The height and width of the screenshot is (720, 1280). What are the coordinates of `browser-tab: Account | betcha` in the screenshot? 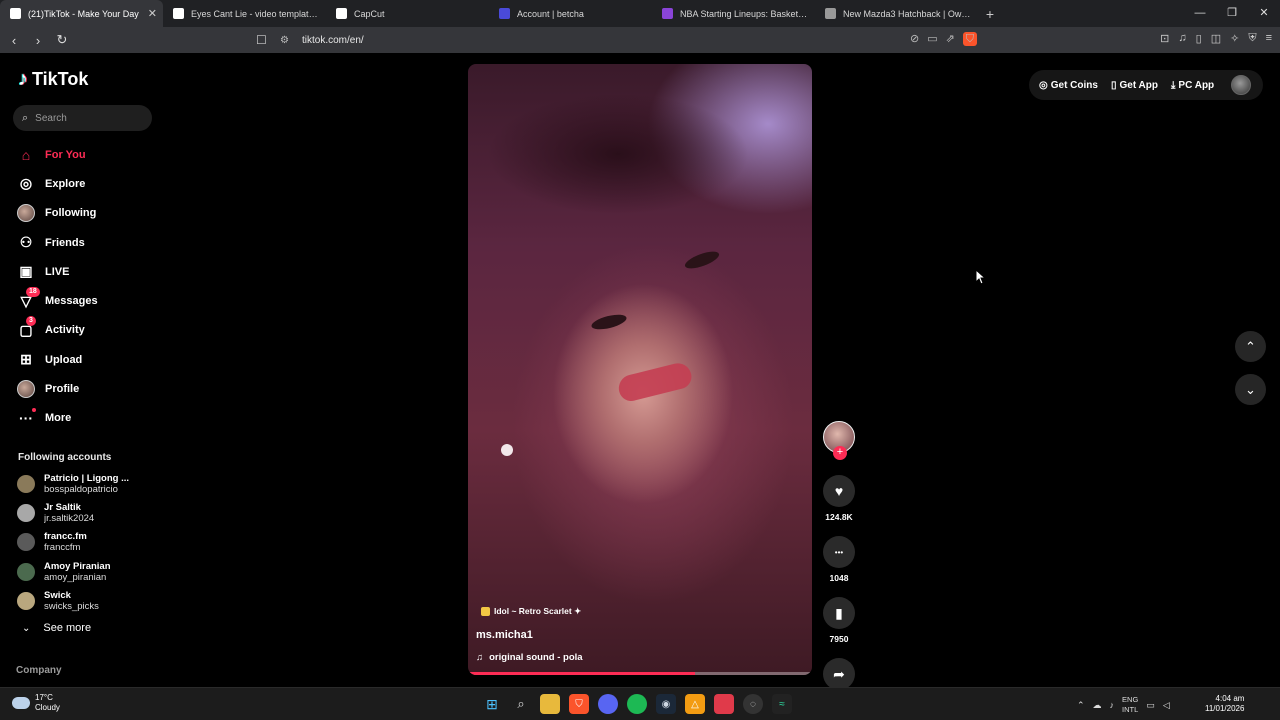 It's located at (570, 13).